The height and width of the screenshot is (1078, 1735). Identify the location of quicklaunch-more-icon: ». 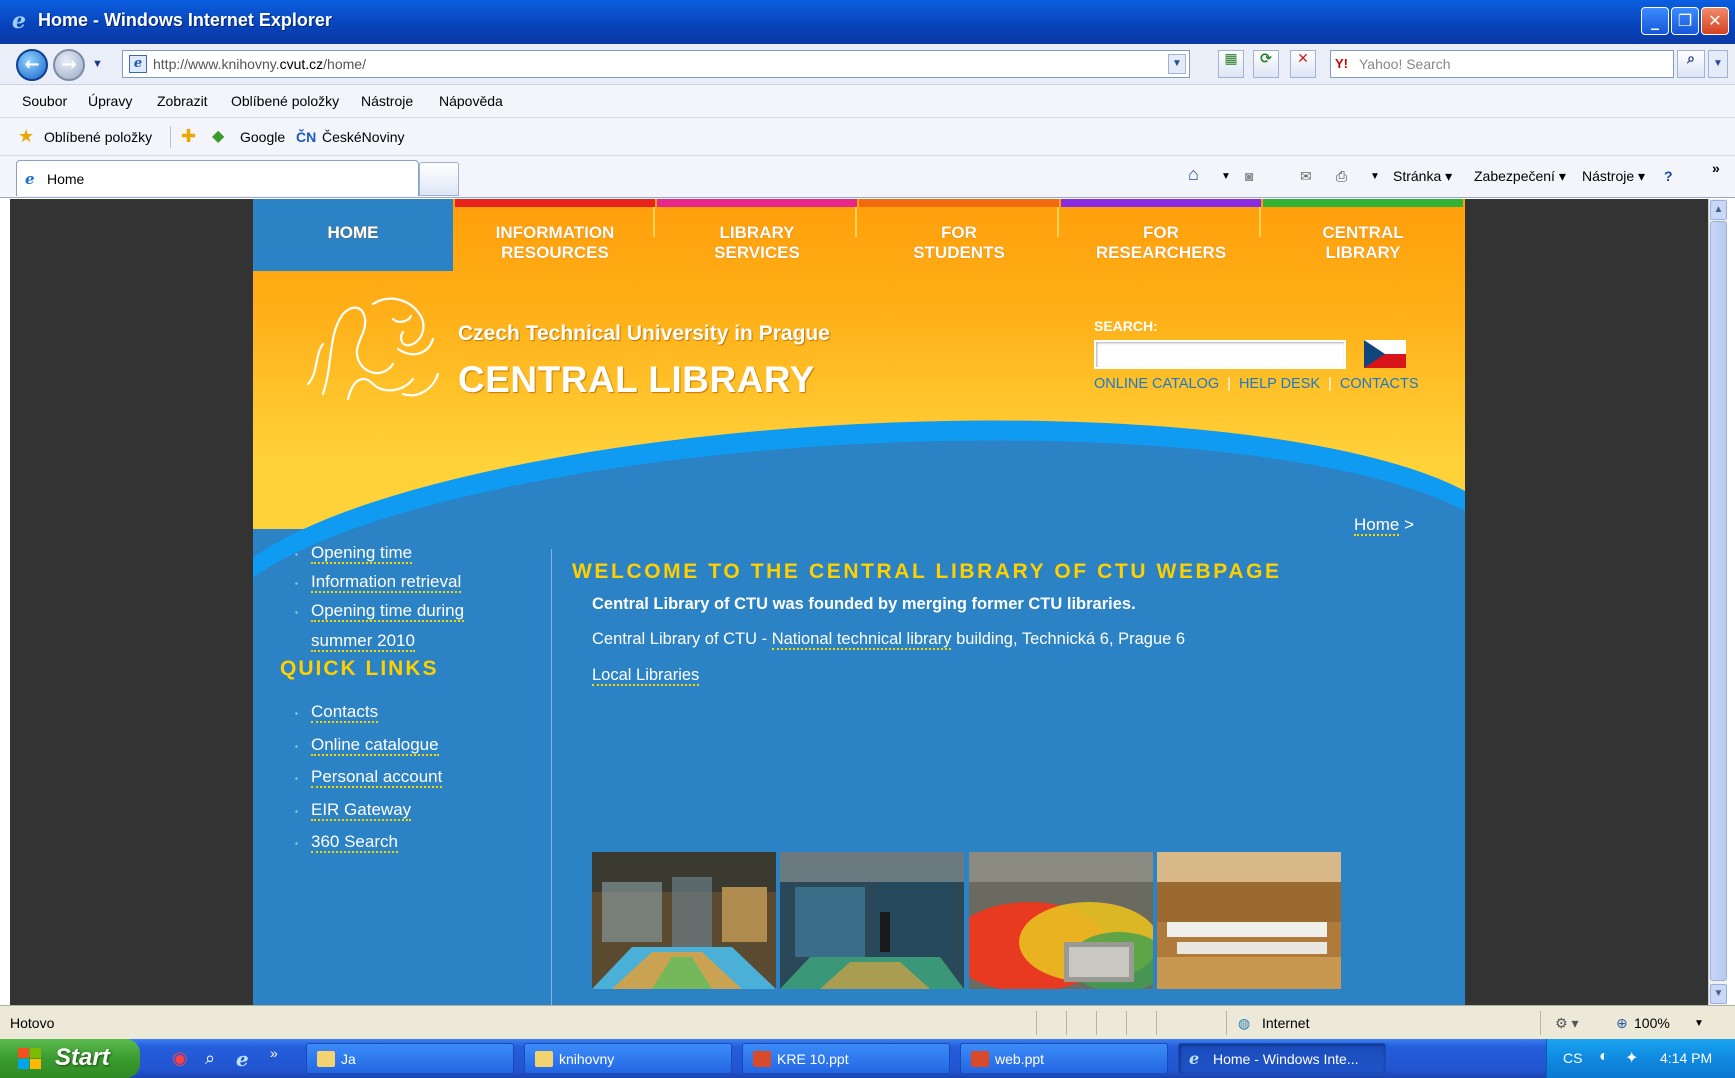
(274, 1053).